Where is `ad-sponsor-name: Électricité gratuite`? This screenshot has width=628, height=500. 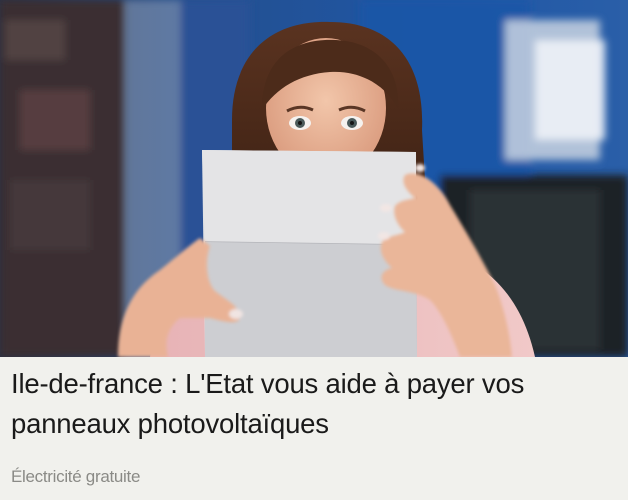 ad-sponsor-name: Électricité gratuite is located at coordinates (75, 477).